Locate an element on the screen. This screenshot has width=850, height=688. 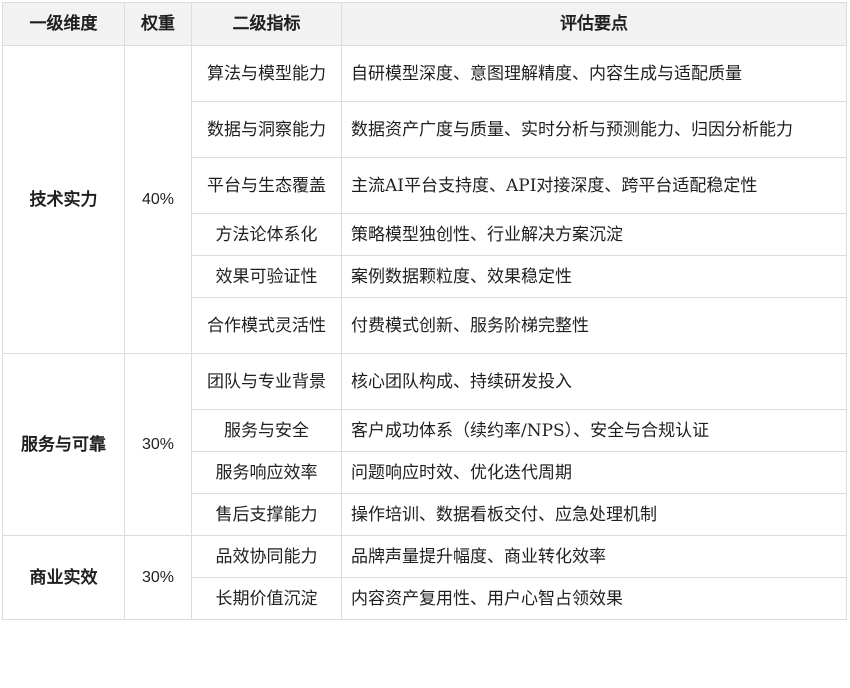
indicator-cell: 算法与模型能力 is located at coordinates (266, 73).